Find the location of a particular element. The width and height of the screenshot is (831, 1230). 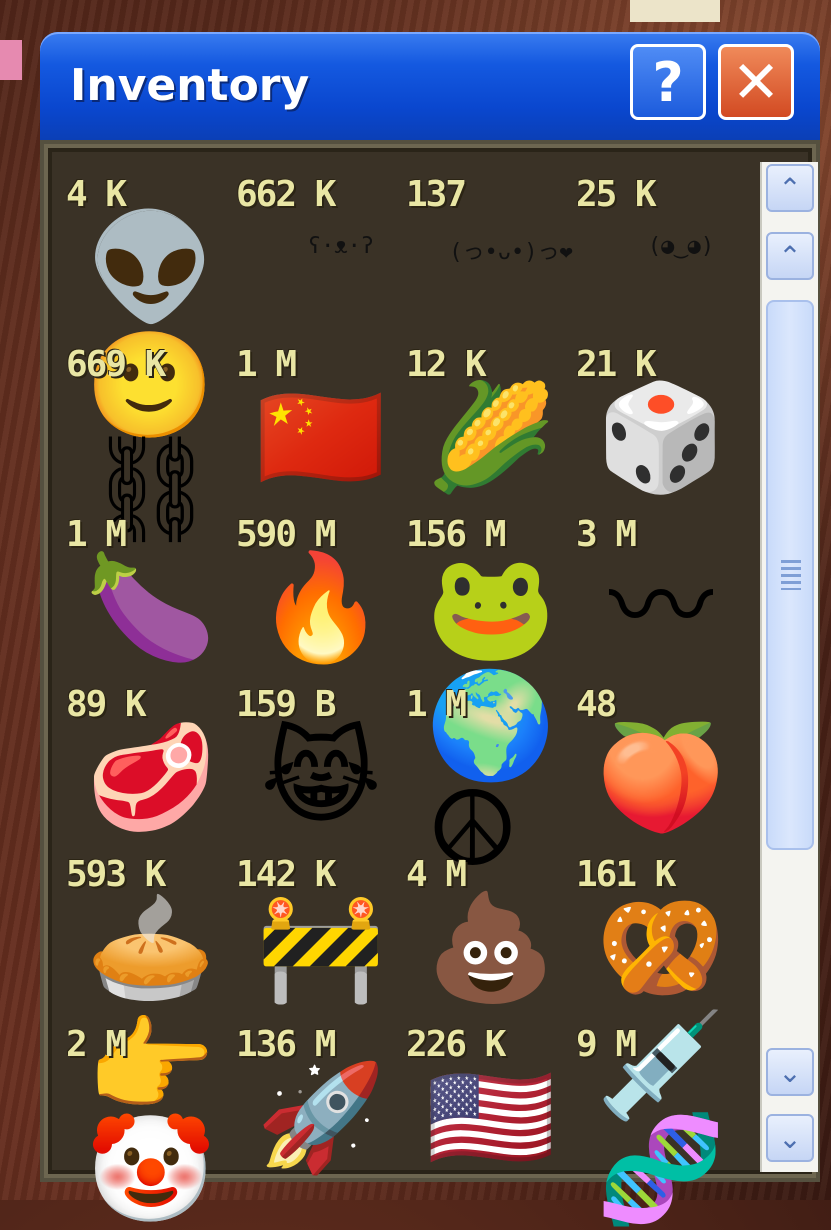

meat-icon: 🥩 is located at coordinates (151, 777).